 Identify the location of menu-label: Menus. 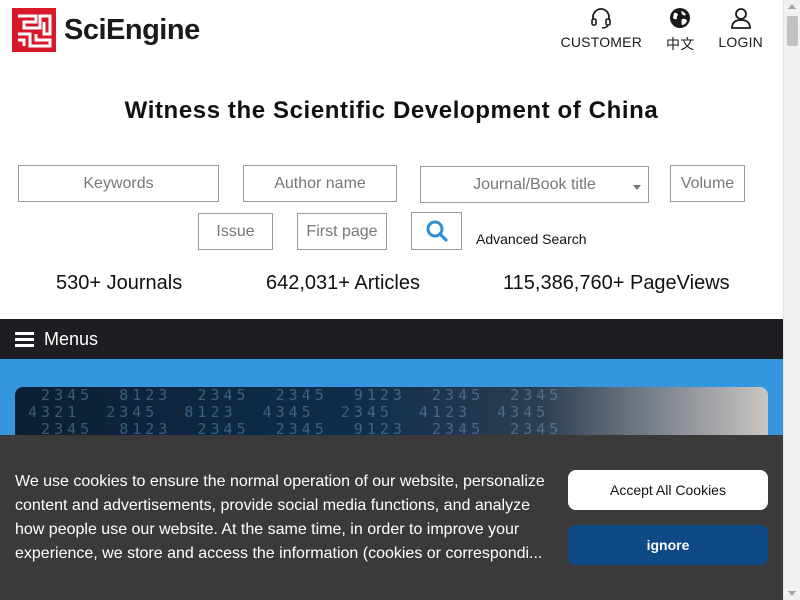
(71, 338).